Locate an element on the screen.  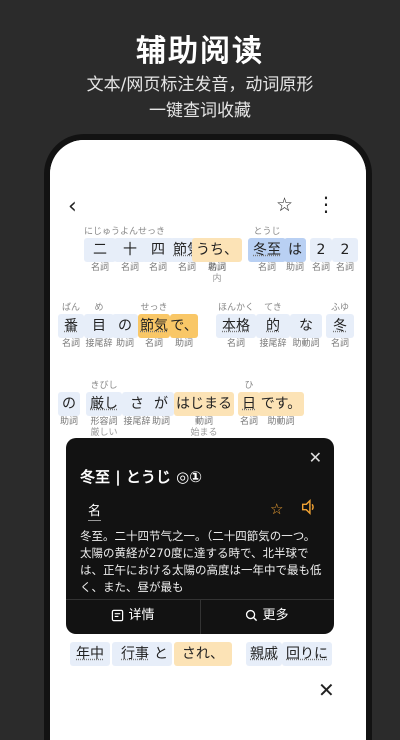
more-icon: ⋮ is located at coordinates (326, 204).